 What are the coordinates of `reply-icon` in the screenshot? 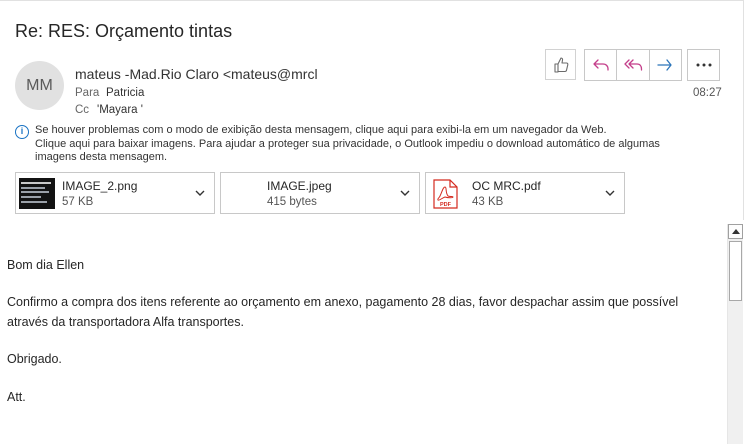 It's located at (601, 65).